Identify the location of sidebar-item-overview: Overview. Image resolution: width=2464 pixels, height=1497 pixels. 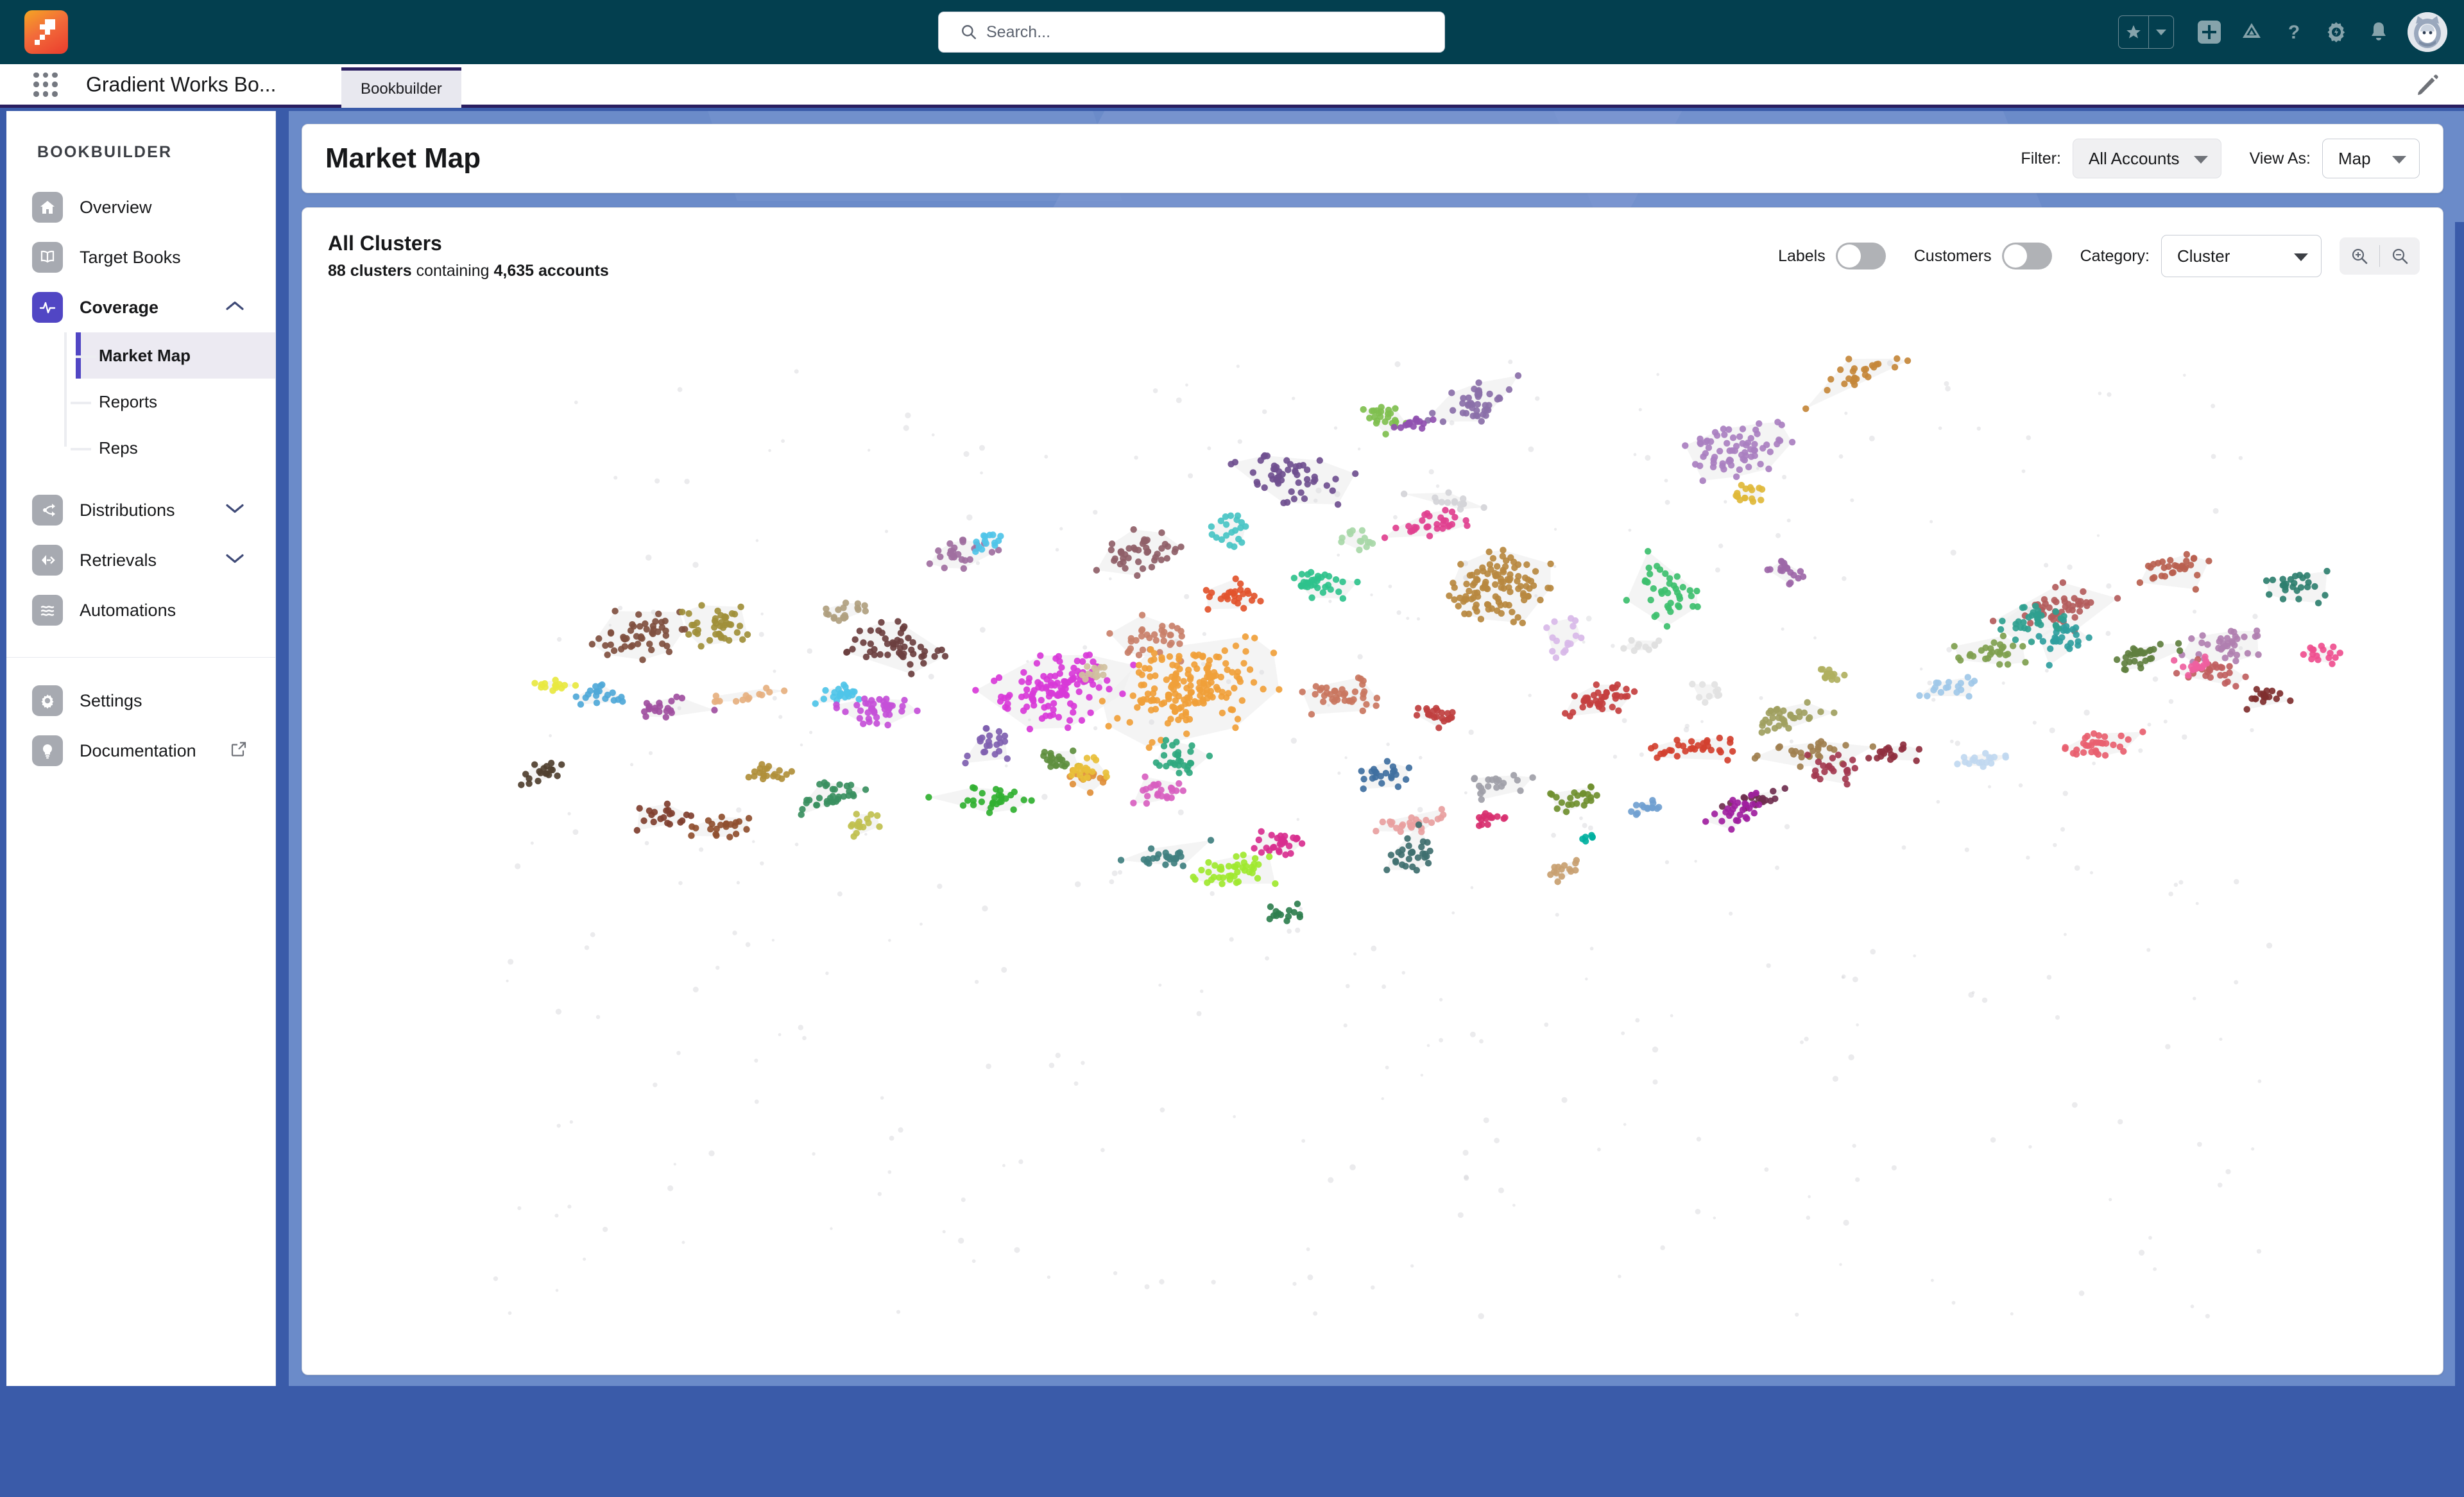
(141, 207).